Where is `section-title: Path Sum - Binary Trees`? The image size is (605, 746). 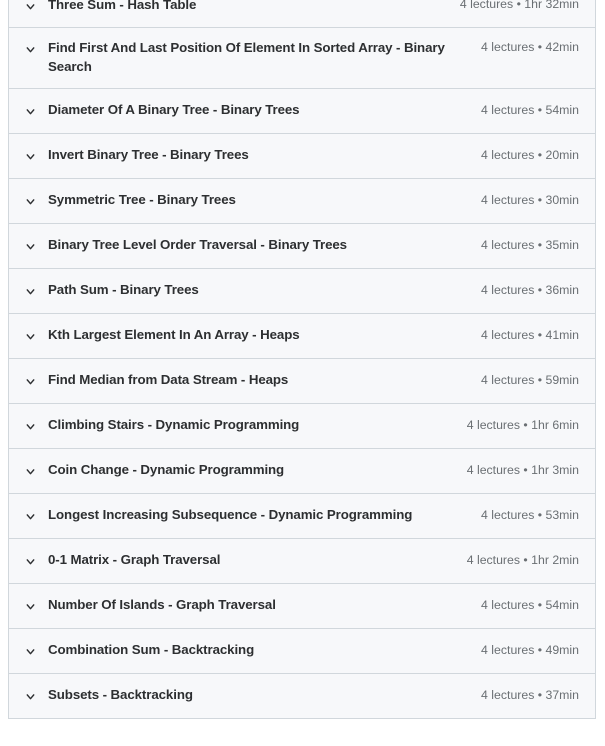
section-title: Path Sum - Binary Trees is located at coordinates (123, 290).